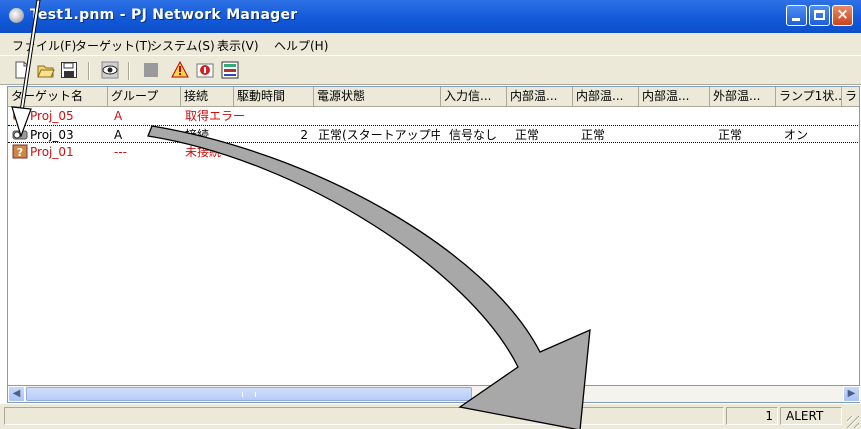 The image size is (861, 429). What do you see at coordinates (593, 135) in the screenshot?
I see `target-internal-temp-2: 正常` at bounding box center [593, 135].